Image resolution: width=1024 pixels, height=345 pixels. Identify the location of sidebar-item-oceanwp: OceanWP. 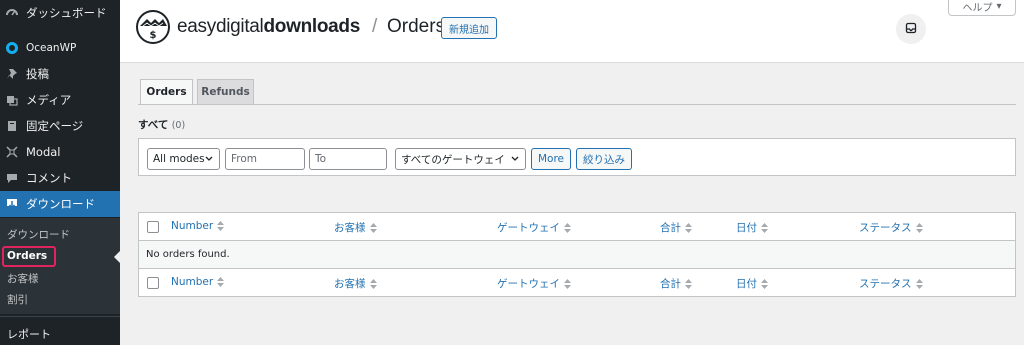
(60, 48).